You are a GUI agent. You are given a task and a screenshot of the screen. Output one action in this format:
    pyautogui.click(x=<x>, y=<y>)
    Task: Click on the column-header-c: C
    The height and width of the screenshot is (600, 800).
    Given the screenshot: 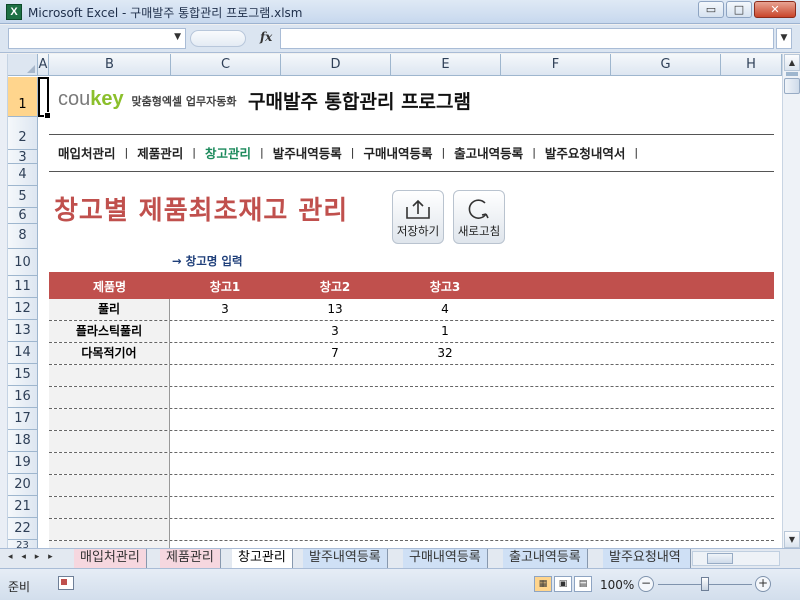 What is the action you would take?
    pyautogui.click(x=226, y=65)
    